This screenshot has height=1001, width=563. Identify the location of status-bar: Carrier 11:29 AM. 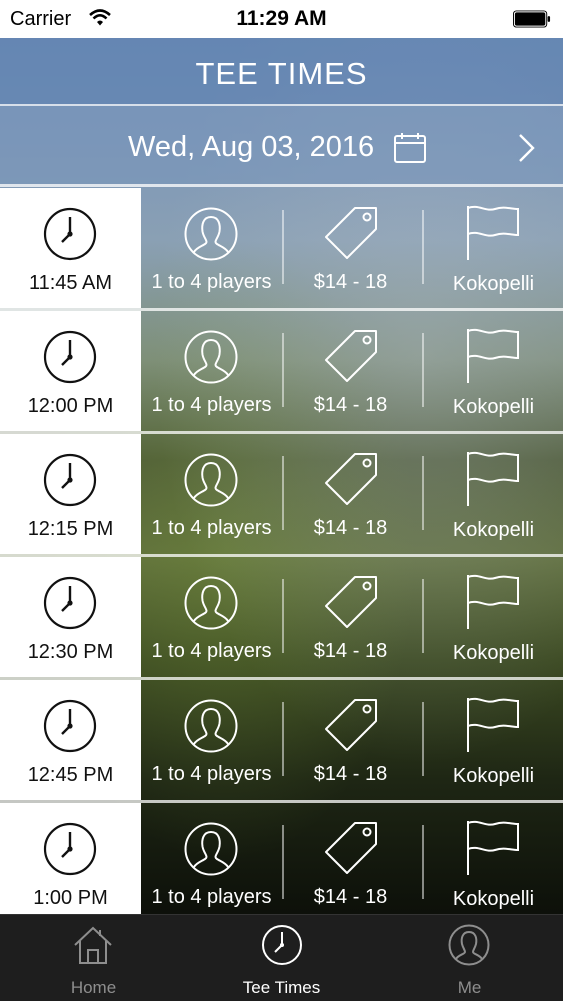
(281, 19).